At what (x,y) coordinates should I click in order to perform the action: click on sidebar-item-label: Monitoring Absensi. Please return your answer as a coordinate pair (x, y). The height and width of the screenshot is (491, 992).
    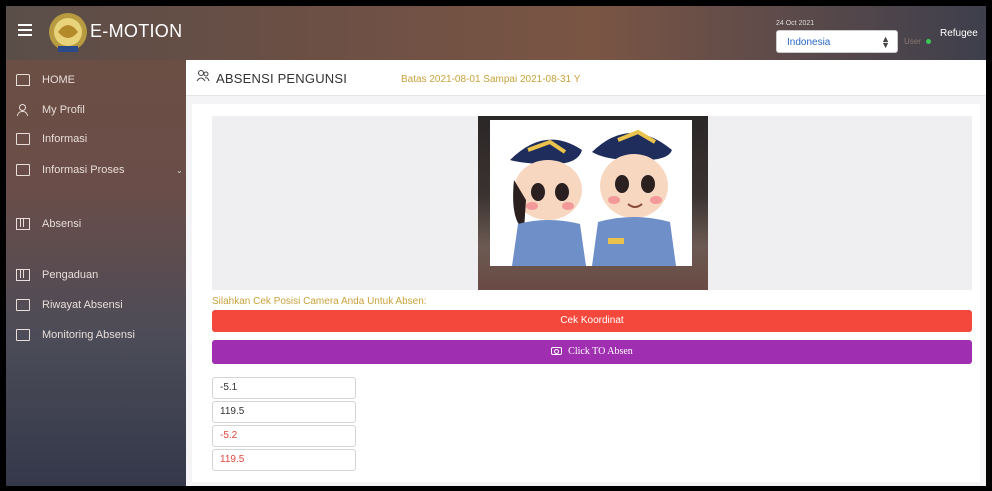
    Looking at the image, I should click on (88, 335).